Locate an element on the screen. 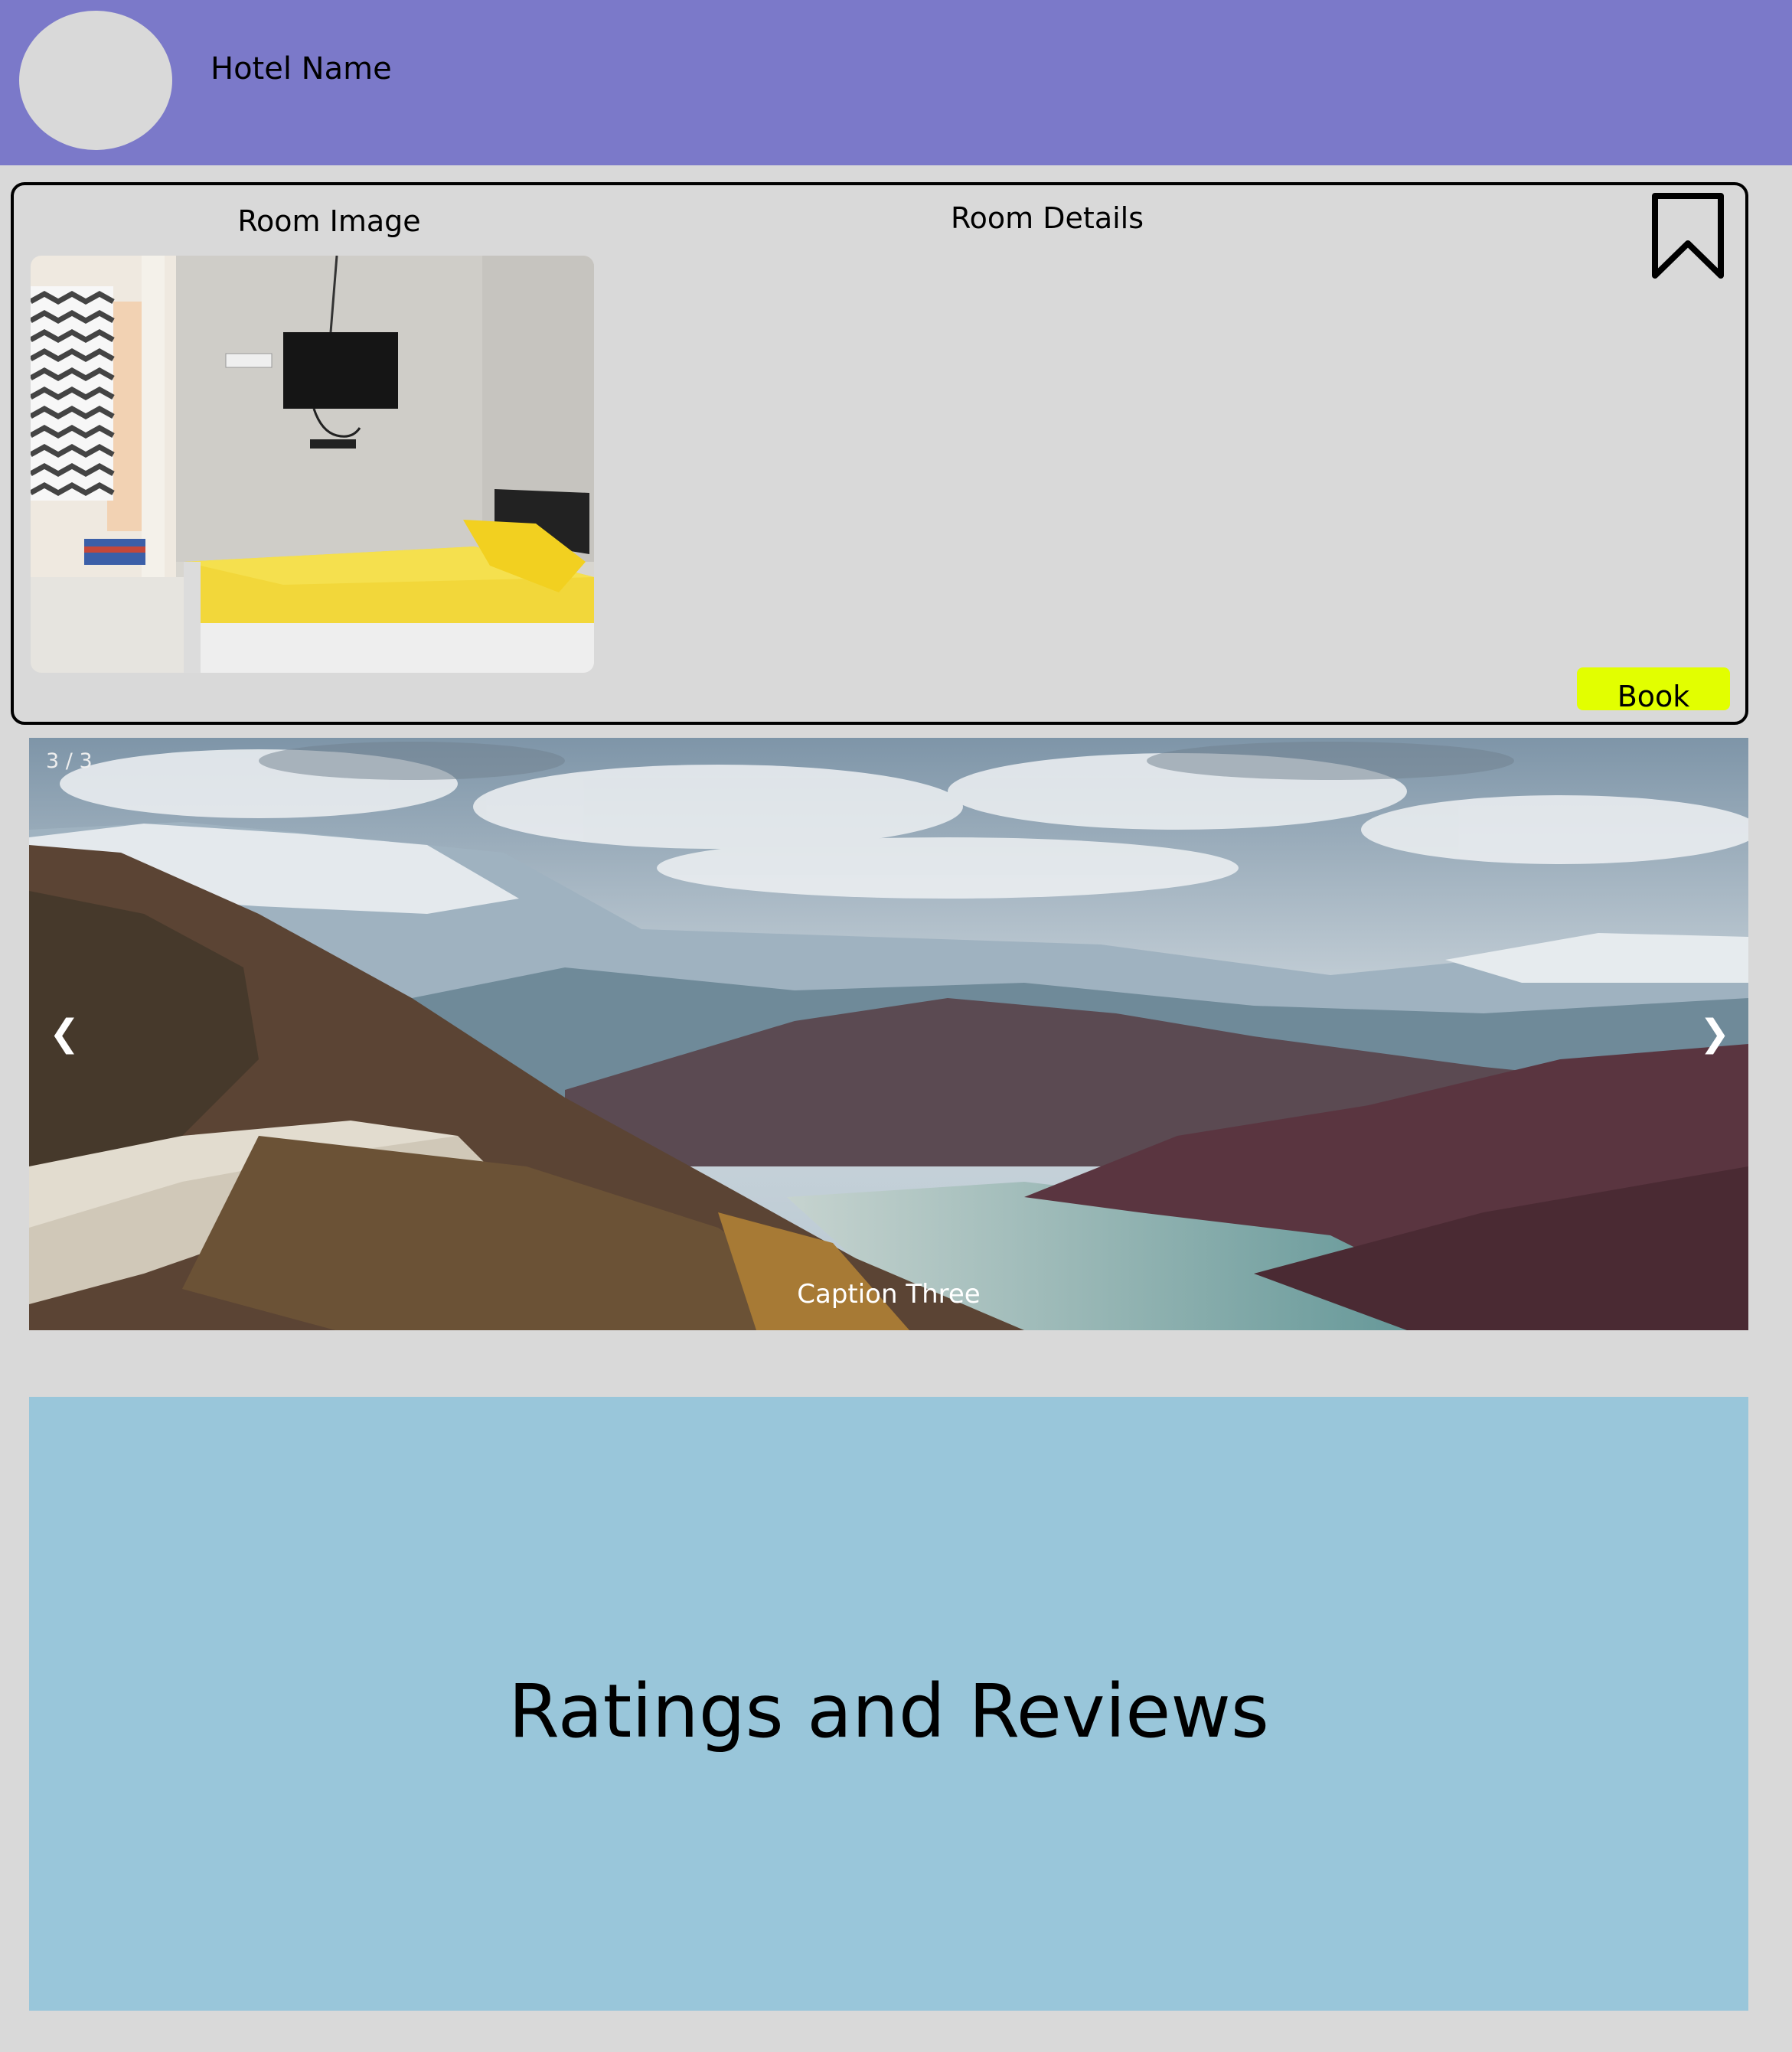 This screenshot has width=1792, height=2052. slide-counter: 3 / 3 is located at coordinates (69, 761).